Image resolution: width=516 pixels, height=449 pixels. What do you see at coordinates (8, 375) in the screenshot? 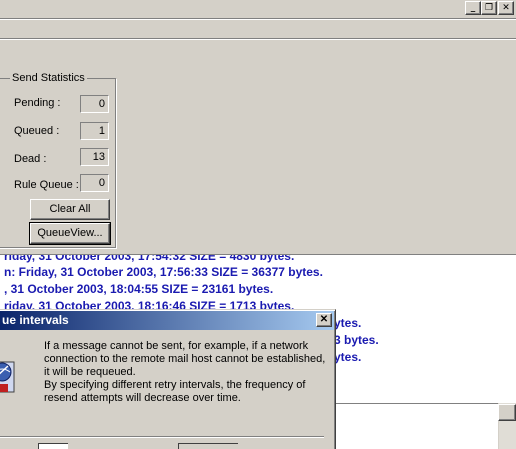
I see `globe-icon` at bounding box center [8, 375].